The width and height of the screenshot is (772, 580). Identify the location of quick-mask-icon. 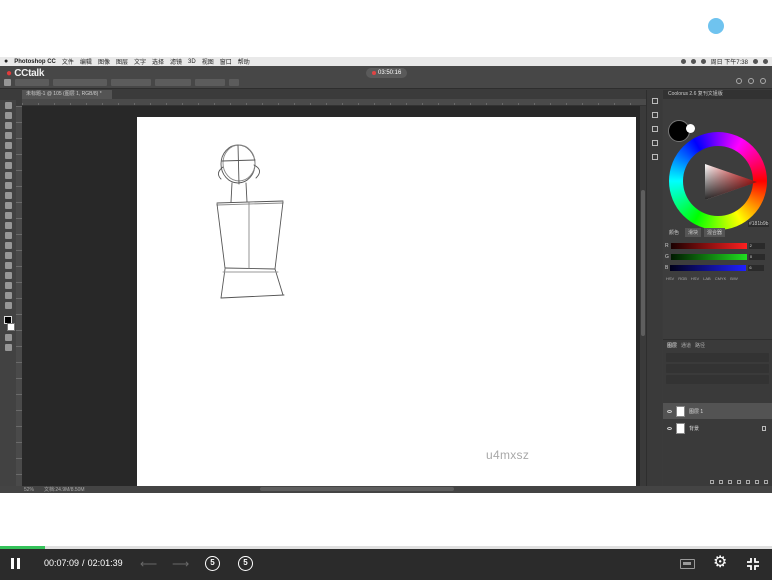
(8, 337).